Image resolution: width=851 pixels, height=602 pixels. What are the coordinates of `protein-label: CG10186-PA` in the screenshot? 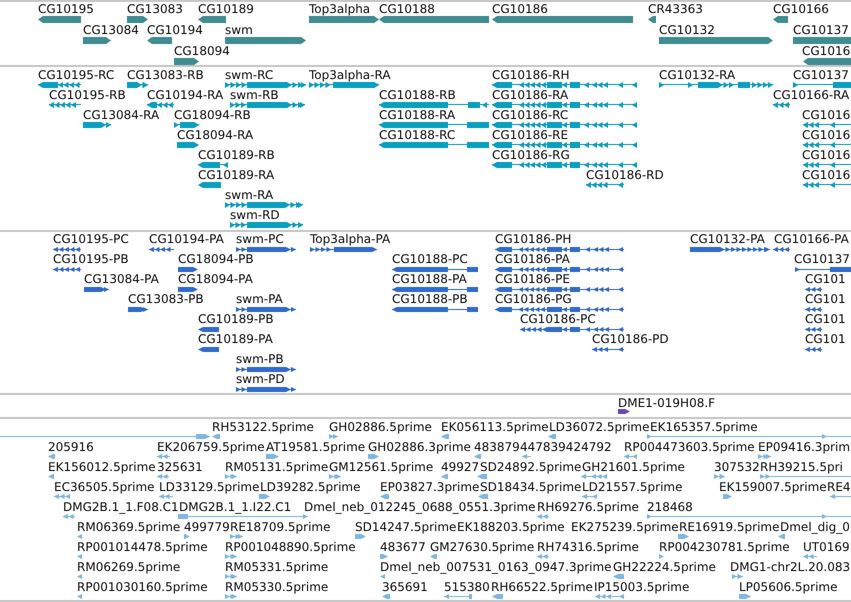 It's located at (532, 259).